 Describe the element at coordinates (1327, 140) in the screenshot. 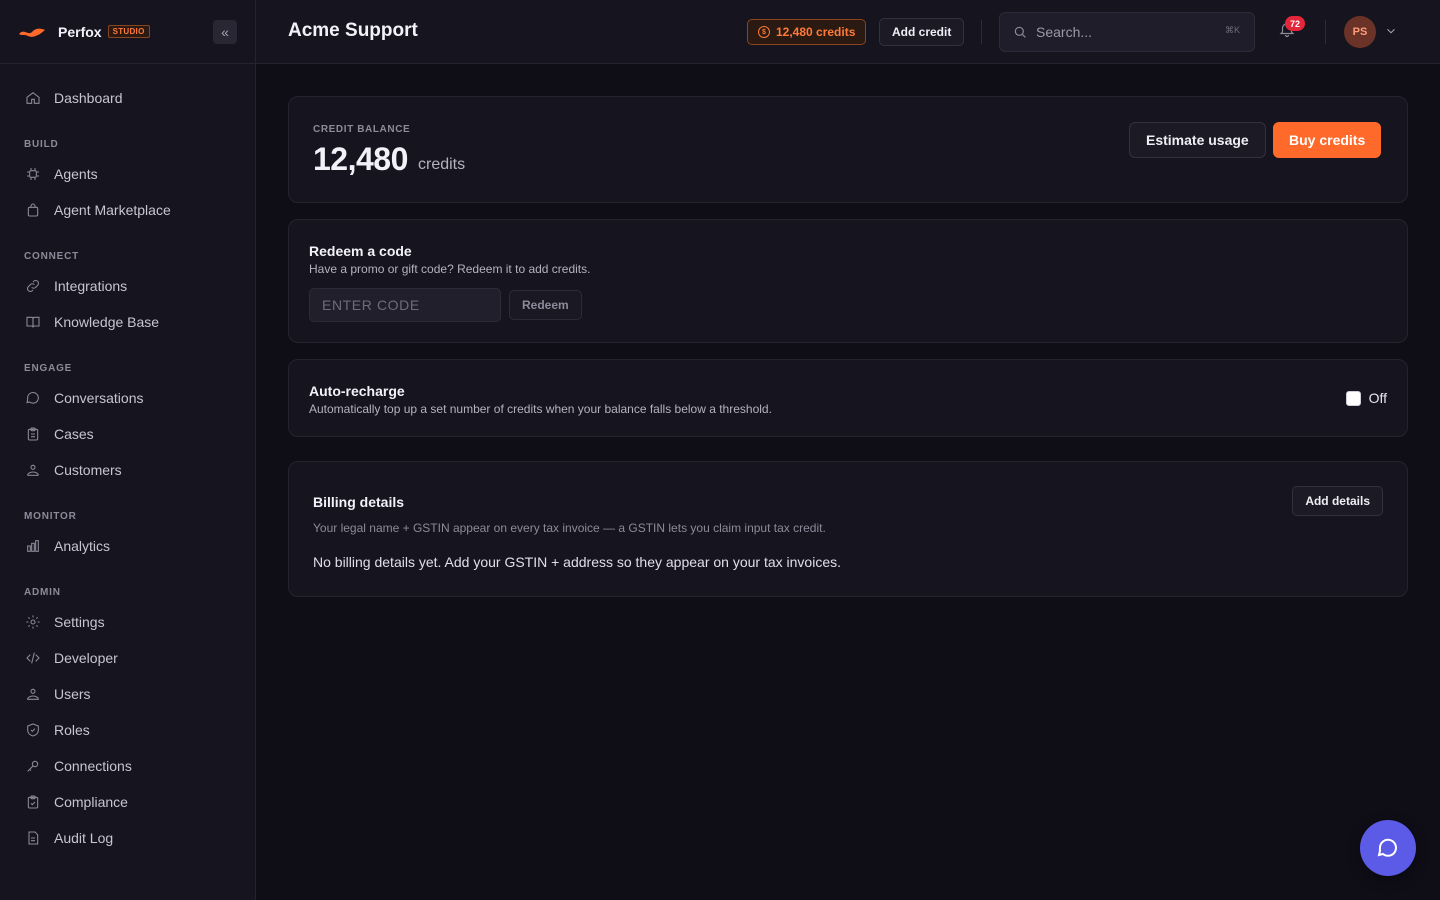

I see `buy-credits-button: Buy credits` at that location.